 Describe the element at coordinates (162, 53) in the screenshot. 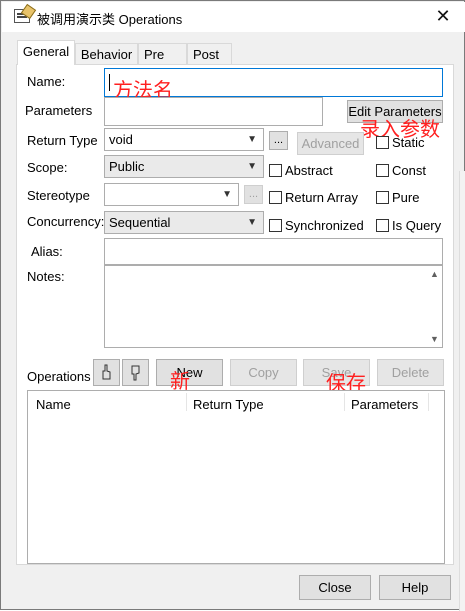

I see `tab-pre: Pre` at that location.